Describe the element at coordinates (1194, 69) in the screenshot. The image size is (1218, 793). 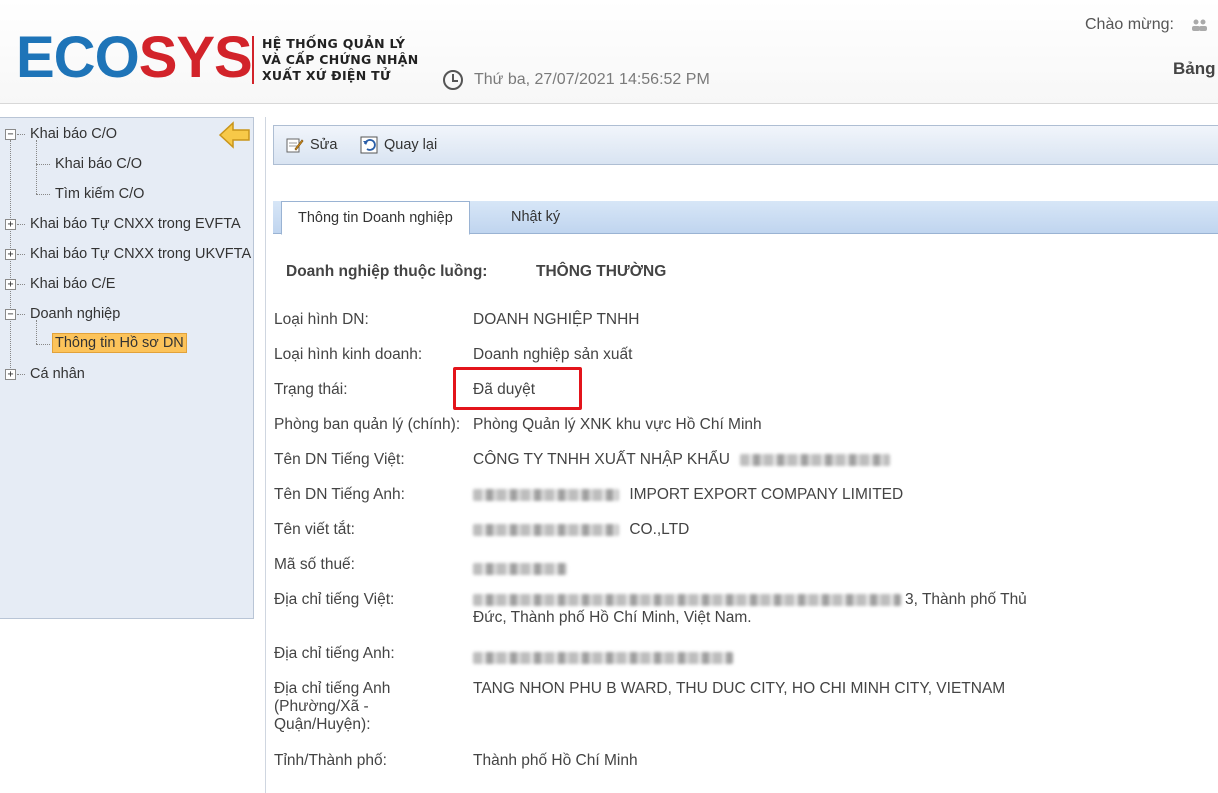
I see `dashboard-link: Bảng` at that location.